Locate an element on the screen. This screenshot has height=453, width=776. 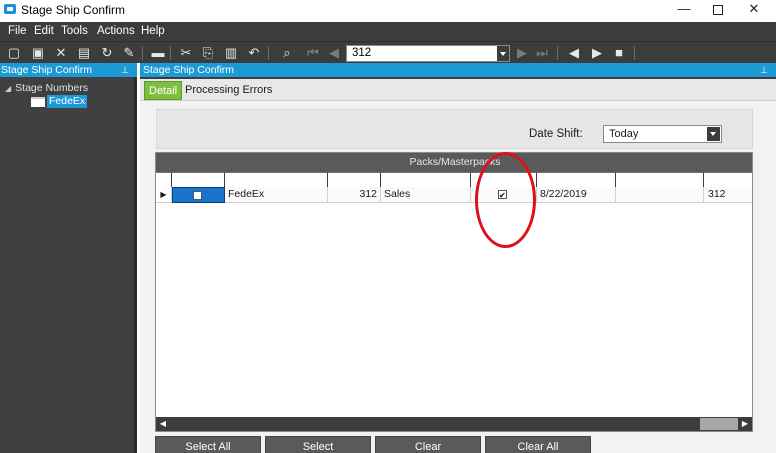
clear-button: Clear is located at coordinates (428, 444).